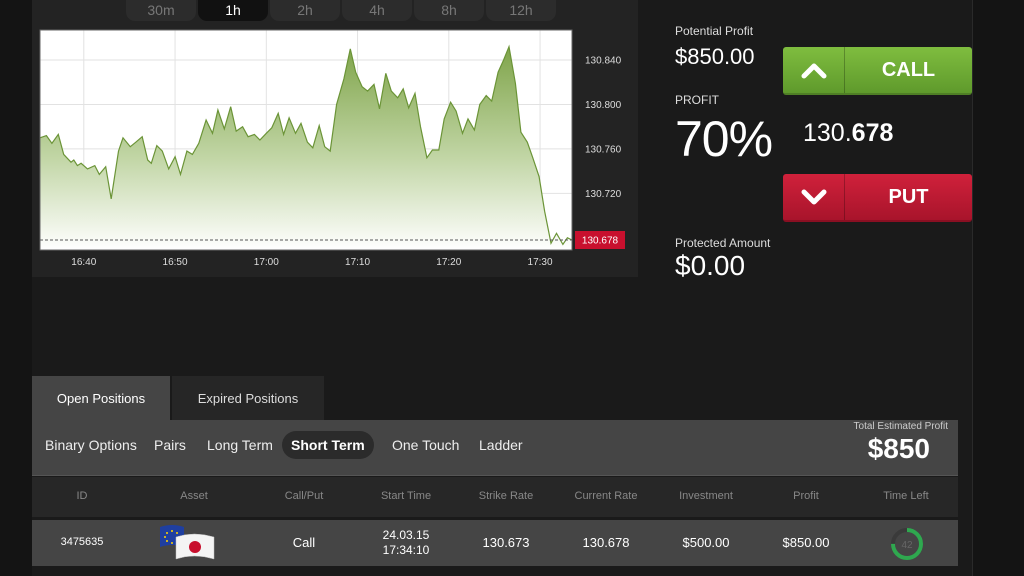  Describe the element at coordinates (806, 496) in the screenshot. I see `column-profit: Profit` at that location.